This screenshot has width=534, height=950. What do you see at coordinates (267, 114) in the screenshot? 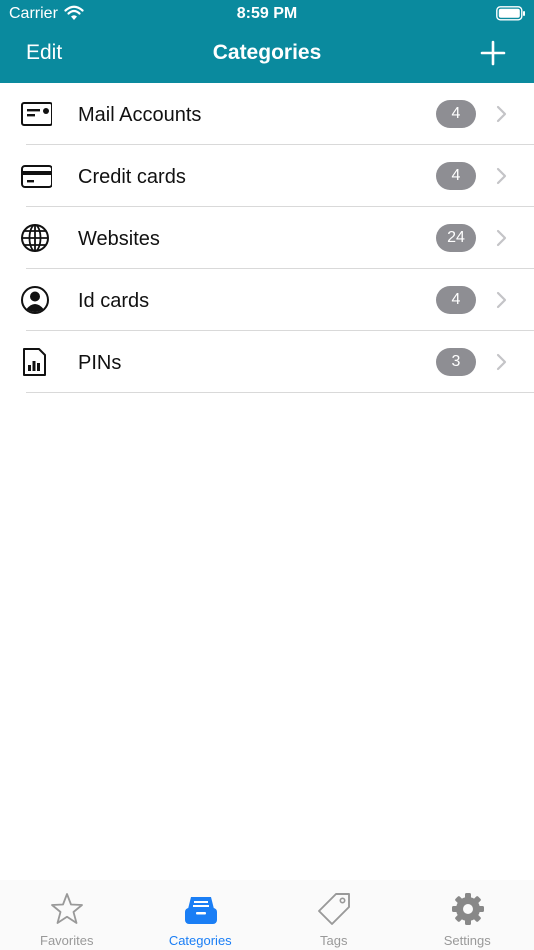
I see `category-row-mail-accounts: Mail Accounts 4` at bounding box center [267, 114].